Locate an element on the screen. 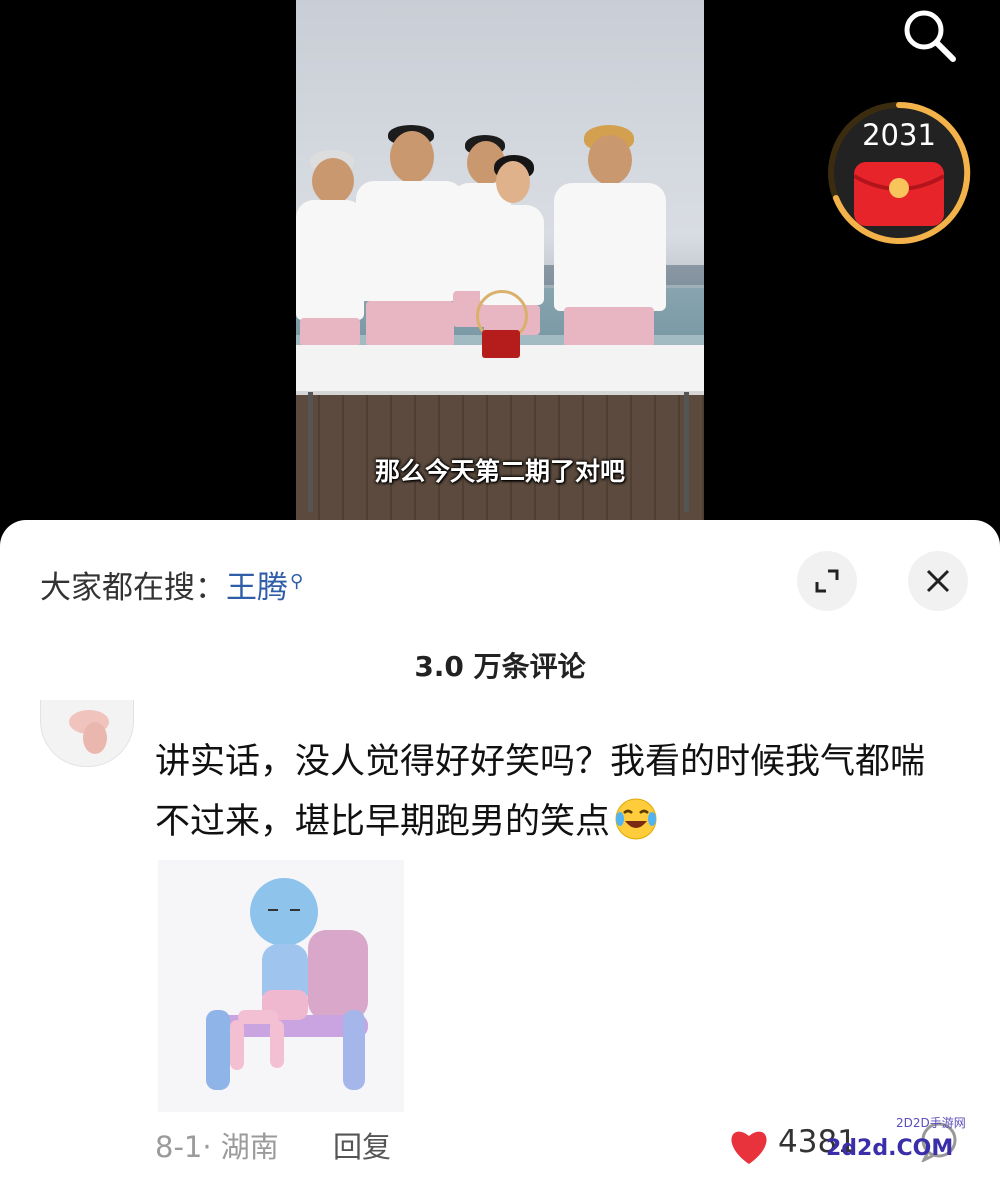 This screenshot has width=1000, height=1179. search-button is located at coordinates (929, 35).